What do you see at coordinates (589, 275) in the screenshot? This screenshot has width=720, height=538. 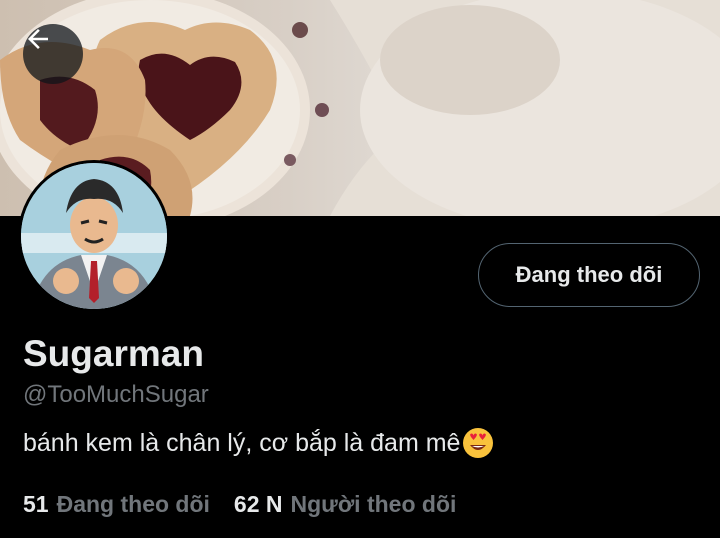 I see `following-button: Đang theo dõi` at bounding box center [589, 275].